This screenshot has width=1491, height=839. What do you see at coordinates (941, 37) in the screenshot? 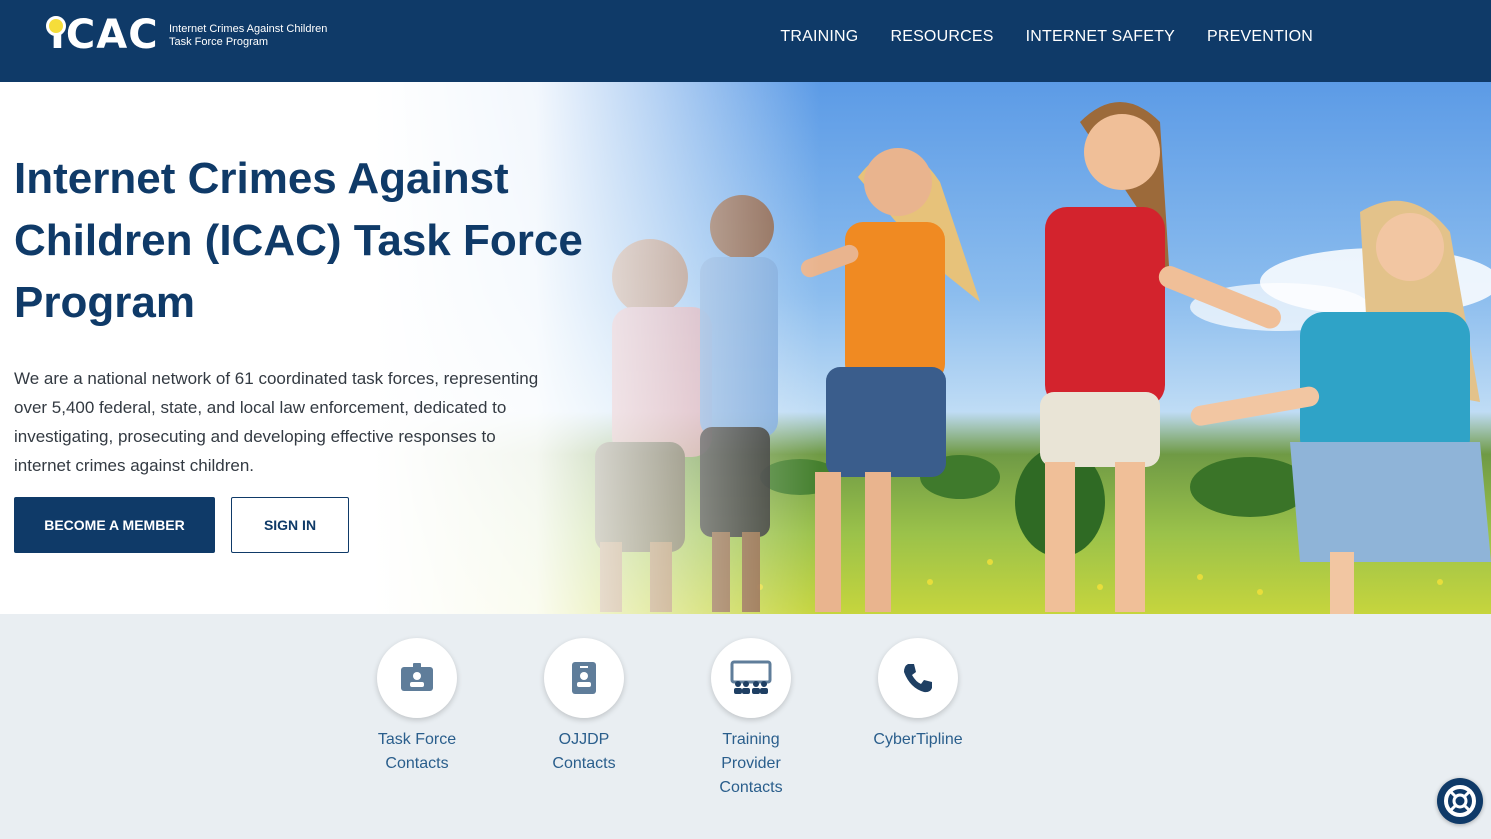
I see `nav-item-resources: RESOURCES` at bounding box center [941, 37].